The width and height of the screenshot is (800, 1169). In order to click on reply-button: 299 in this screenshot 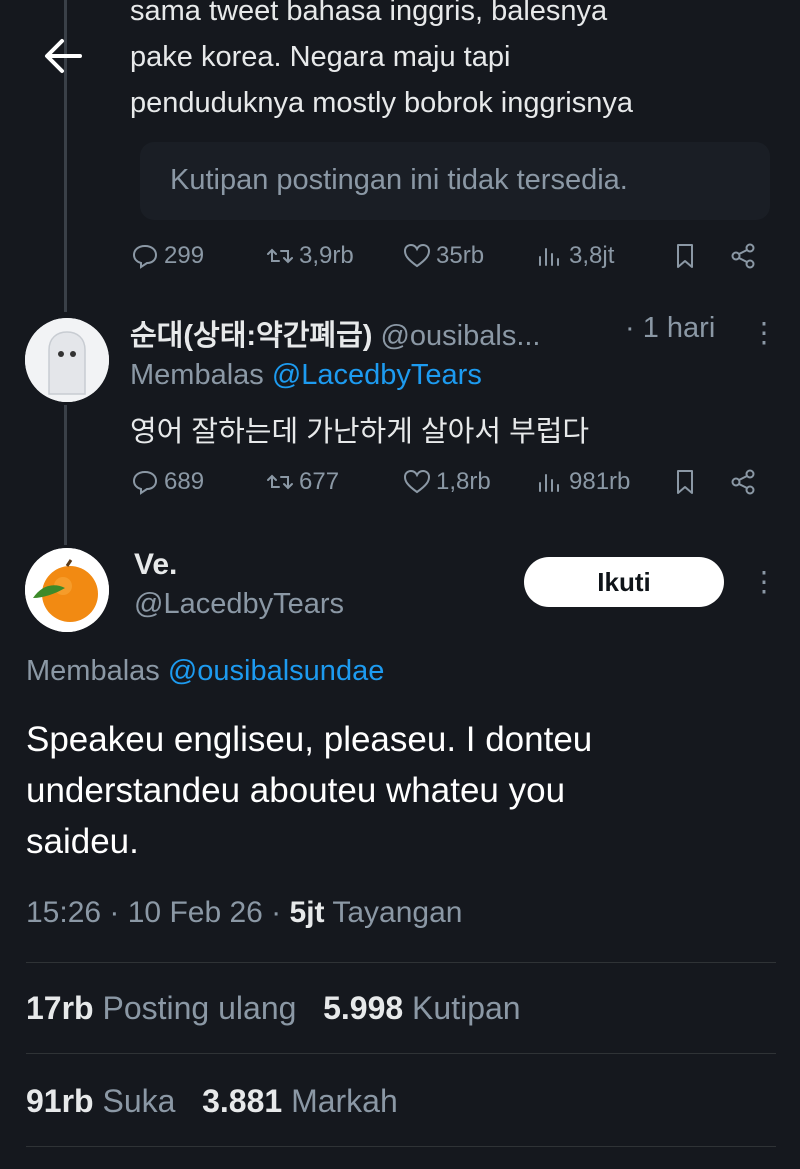, I will do `click(167, 256)`.